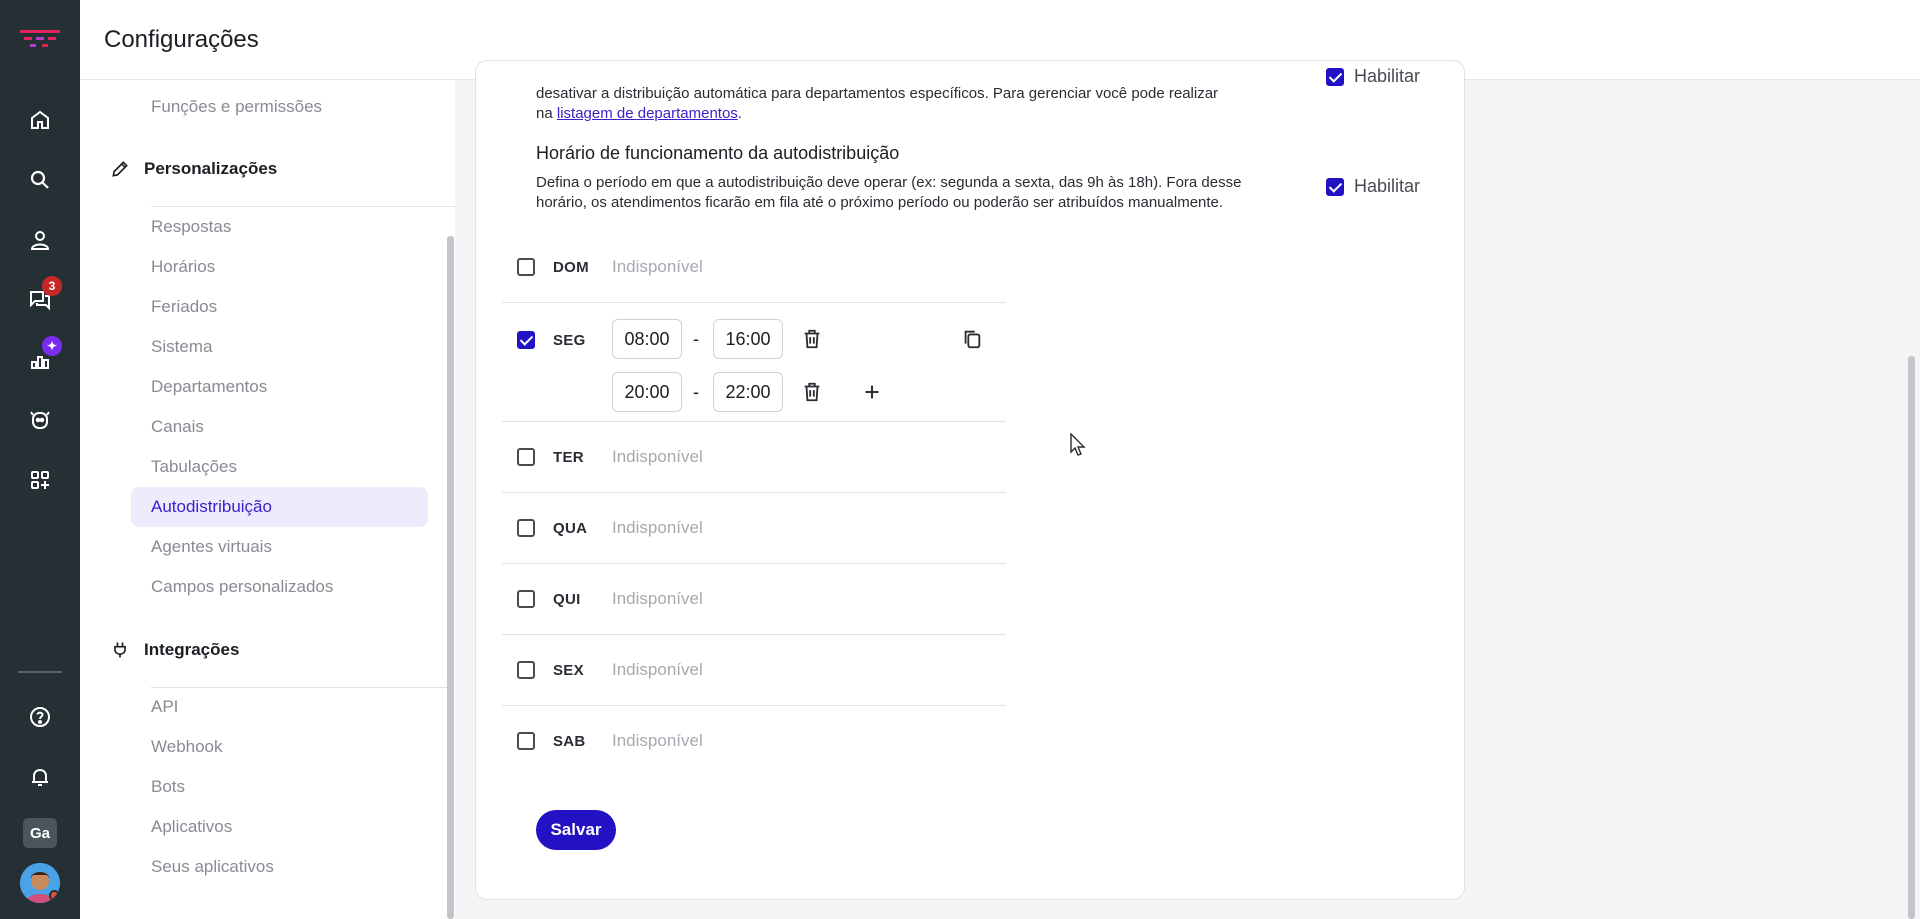 The image size is (1920, 919). I want to click on main-scrollbar, so click(1911, 637).